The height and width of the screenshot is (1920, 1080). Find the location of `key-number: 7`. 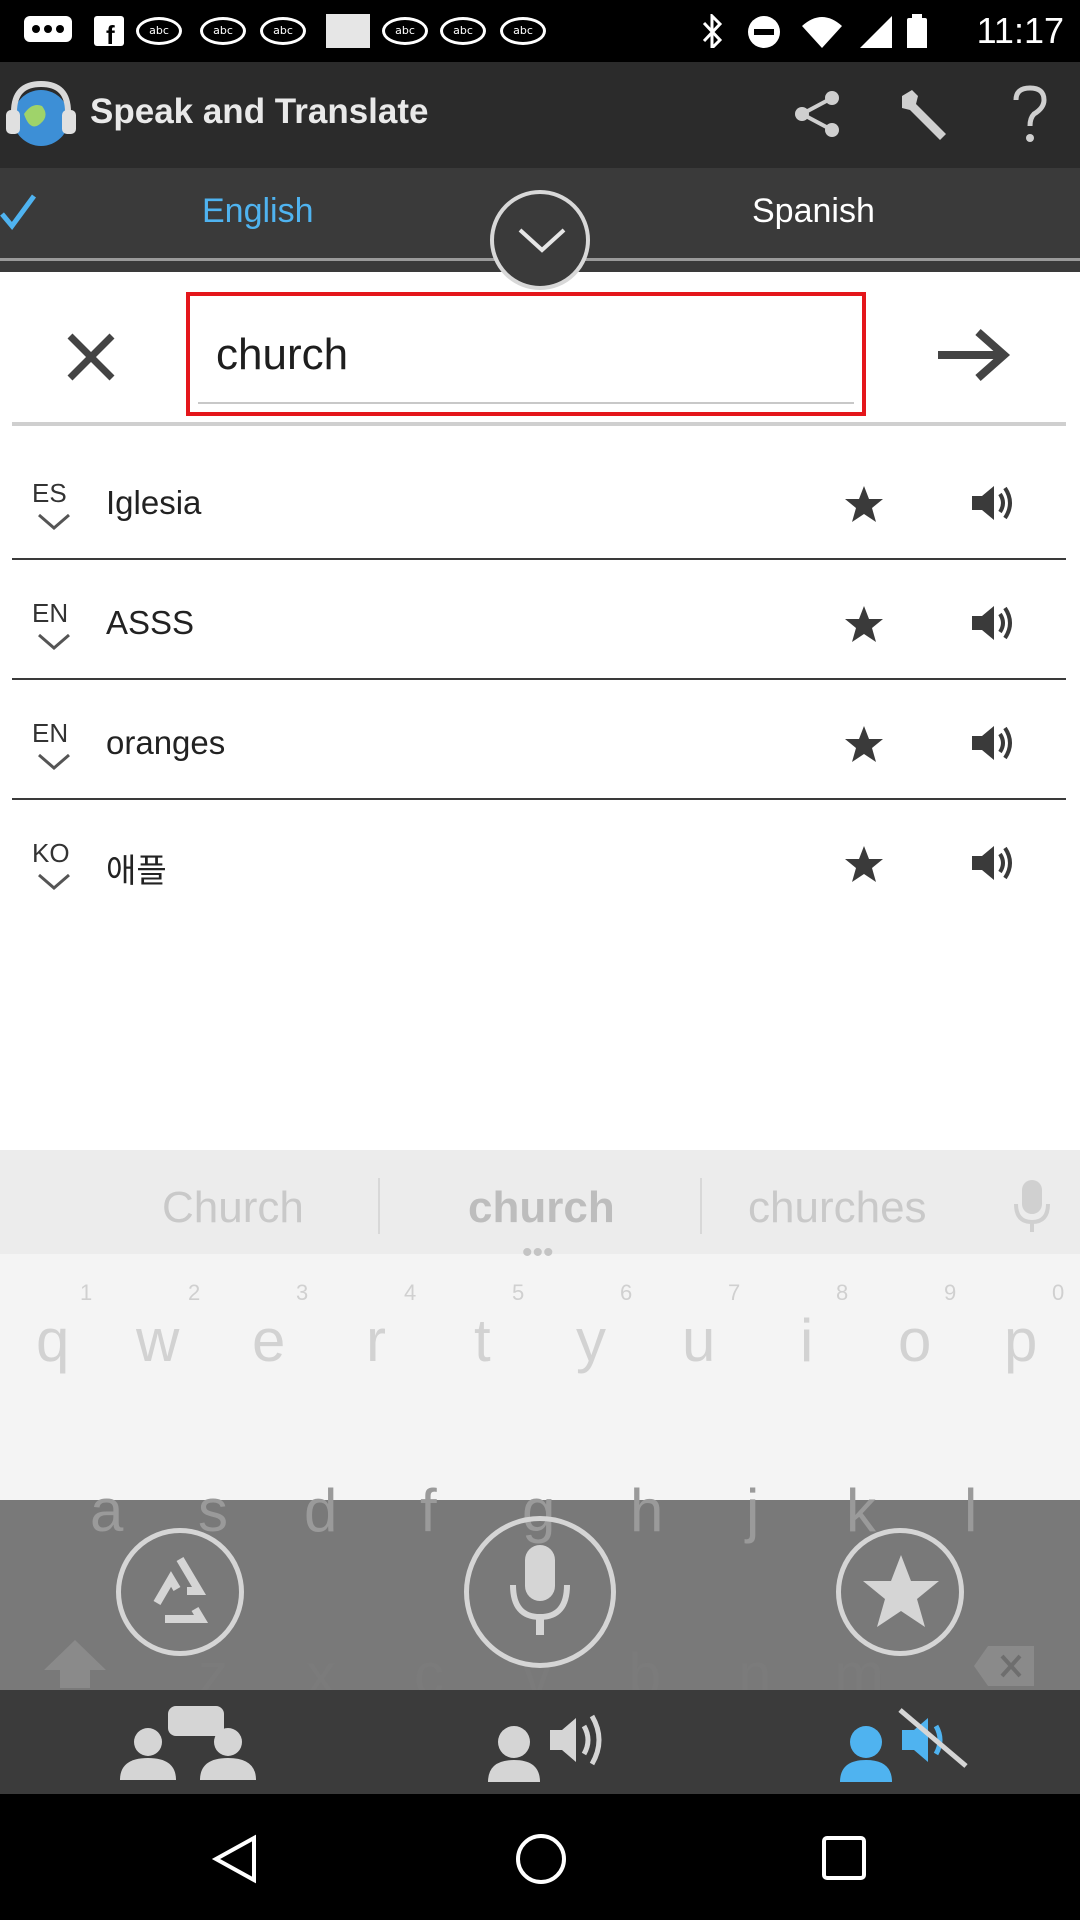

key-number: 7 is located at coordinates (734, 1292).